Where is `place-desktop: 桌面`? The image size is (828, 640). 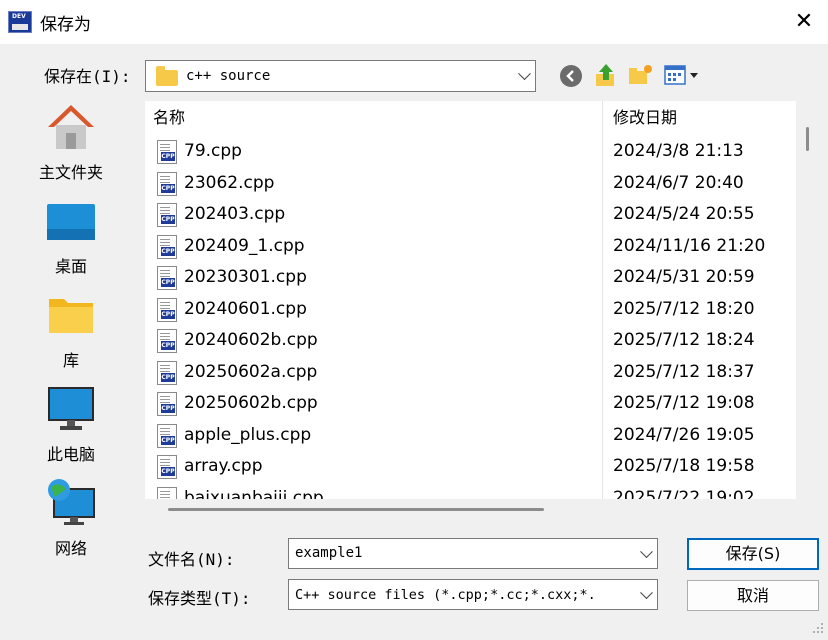 place-desktop: 桌面 is located at coordinates (71, 237).